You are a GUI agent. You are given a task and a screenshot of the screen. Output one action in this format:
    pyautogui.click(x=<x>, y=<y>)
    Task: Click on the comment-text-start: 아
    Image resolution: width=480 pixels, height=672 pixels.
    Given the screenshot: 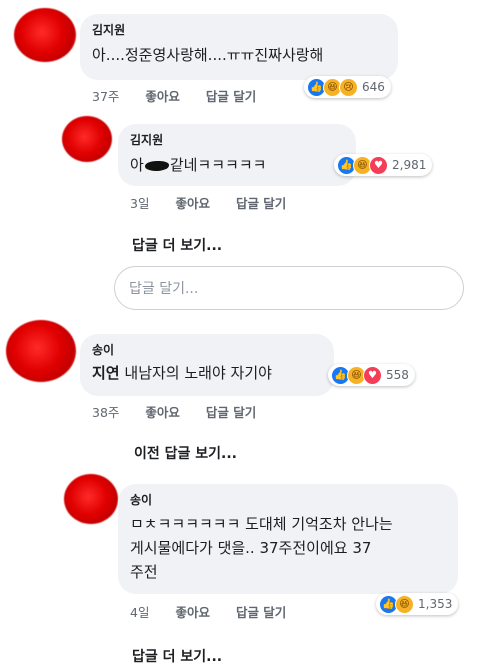 What is the action you would take?
    pyautogui.click(x=137, y=165)
    